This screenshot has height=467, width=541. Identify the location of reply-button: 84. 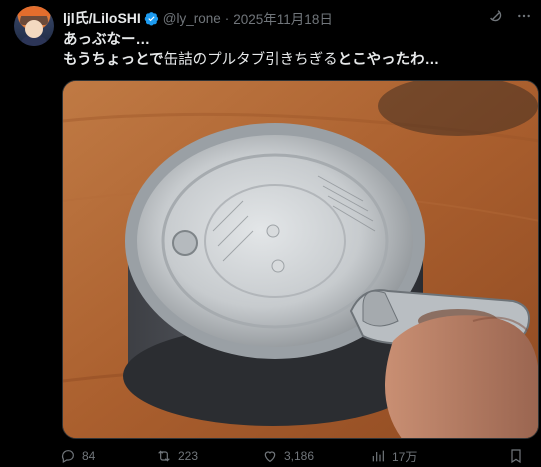
(108, 456).